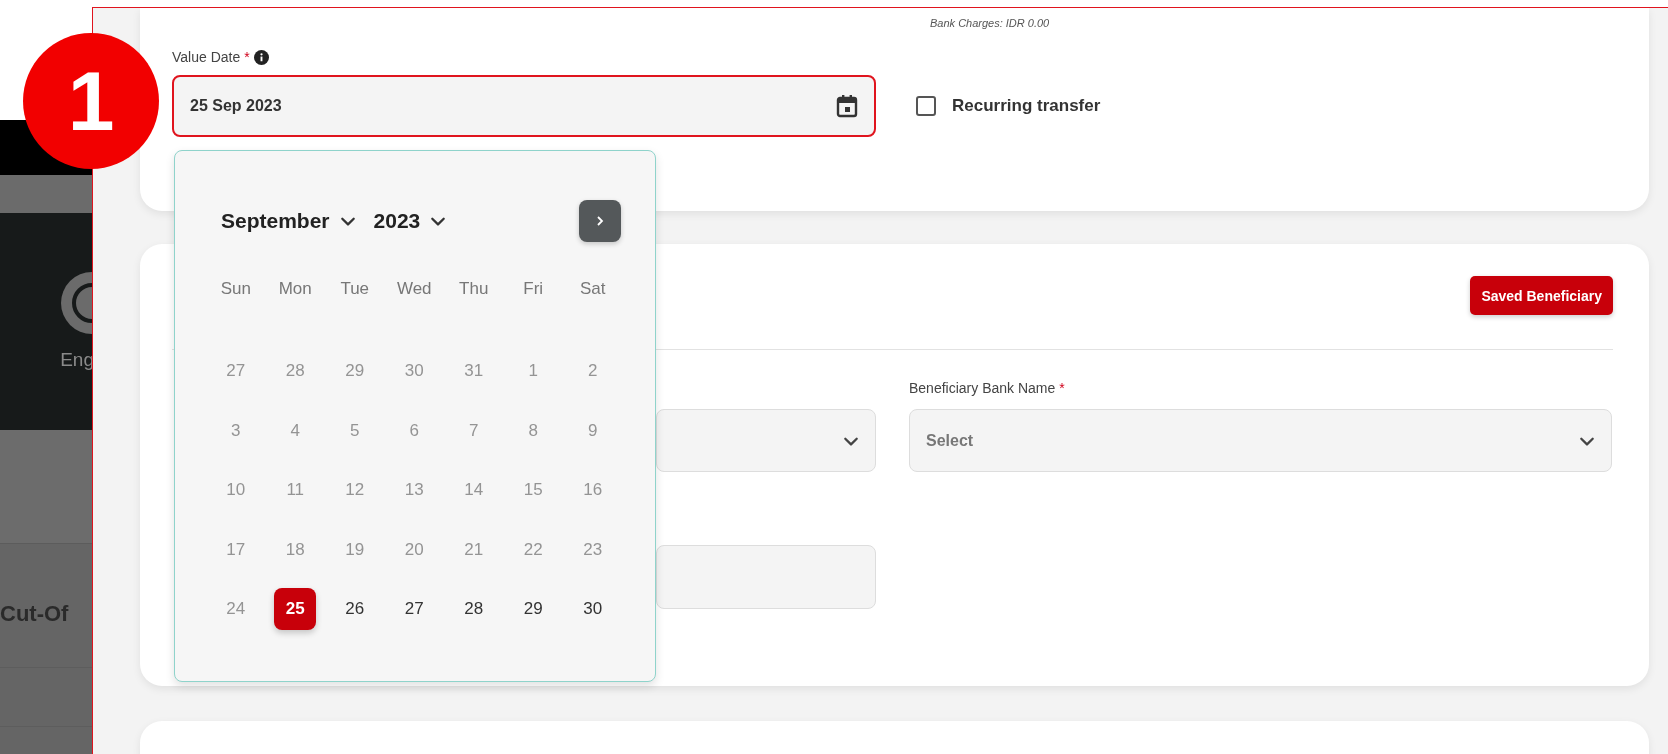 The height and width of the screenshot is (754, 1668). What do you see at coordinates (295, 549) in the screenshot?
I see `calendar-day: 18` at bounding box center [295, 549].